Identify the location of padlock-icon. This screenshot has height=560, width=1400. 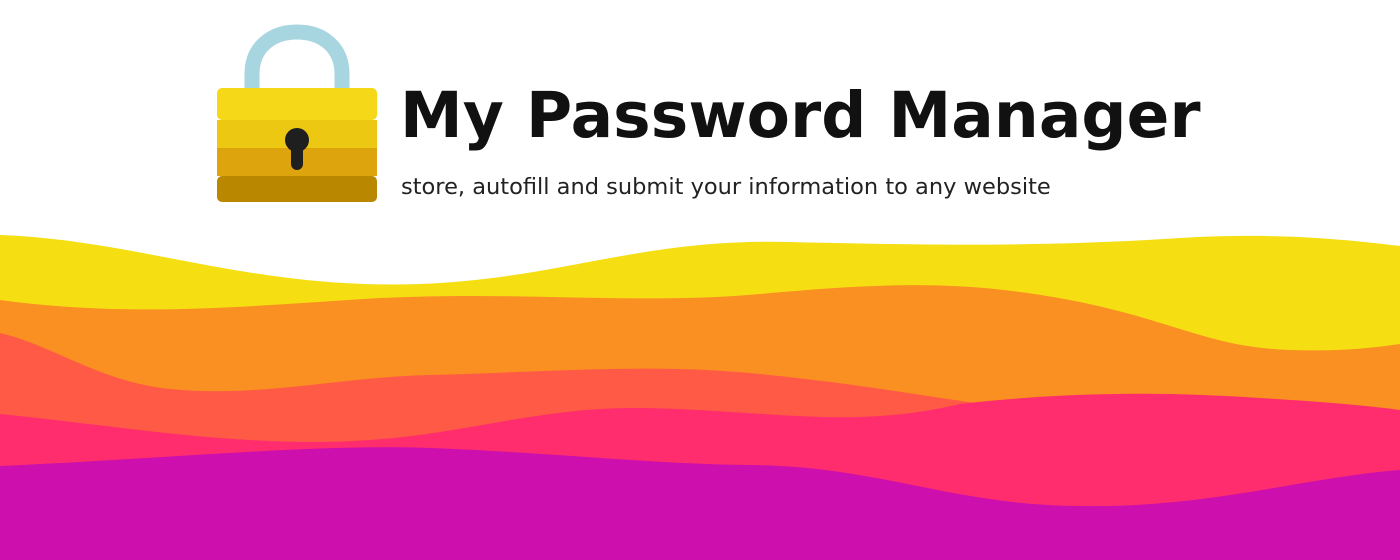
(297, 113).